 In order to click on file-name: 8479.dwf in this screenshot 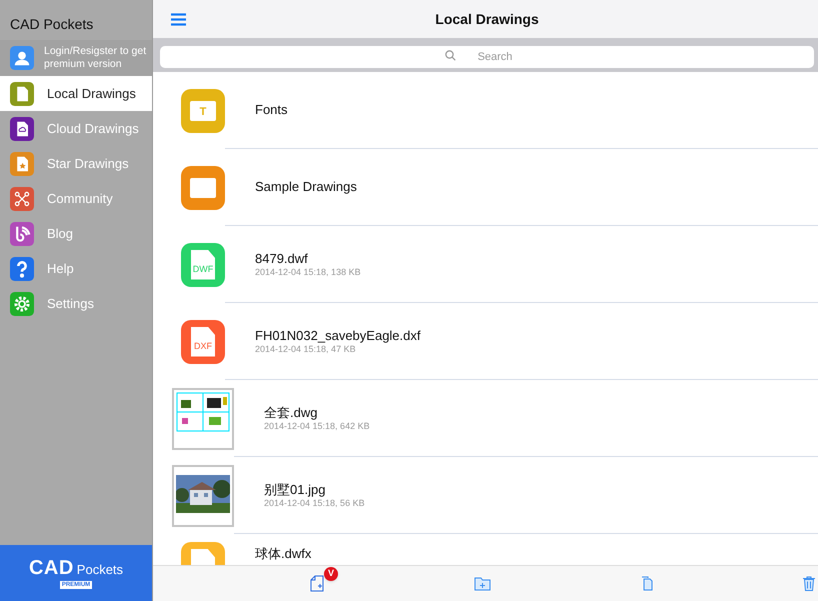, I will do `click(282, 258)`.